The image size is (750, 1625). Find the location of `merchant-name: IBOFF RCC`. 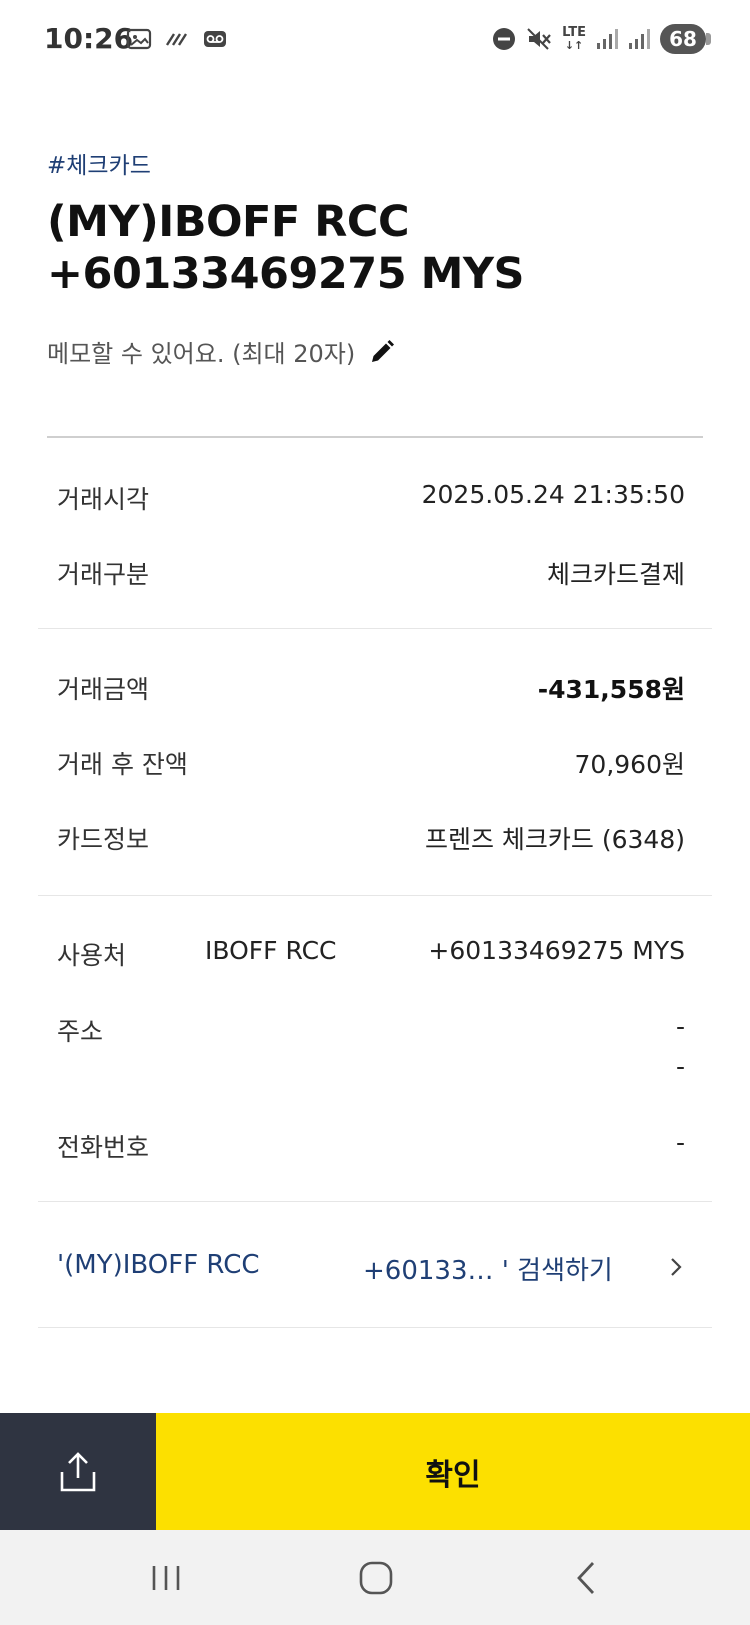

merchant-name: IBOFF RCC is located at coordinates (271, 950).